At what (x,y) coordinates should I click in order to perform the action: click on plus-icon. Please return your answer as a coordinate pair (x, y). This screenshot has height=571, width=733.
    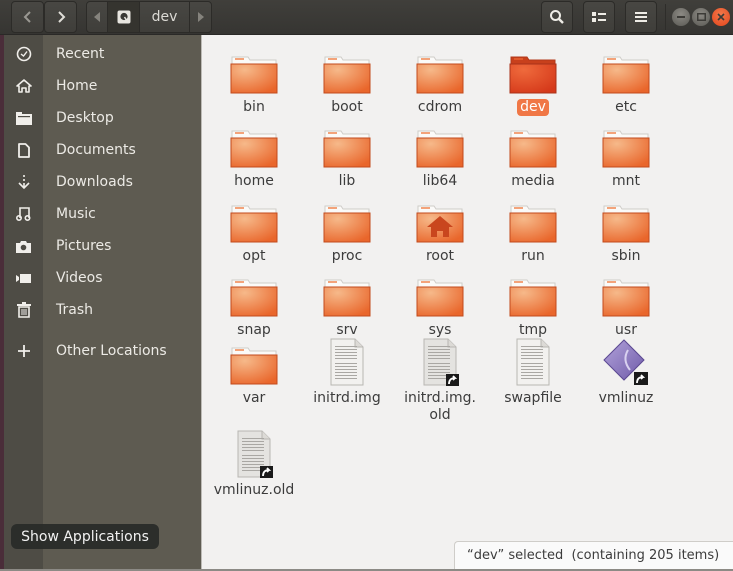
    Looking at the image, I should click on (23, 351).